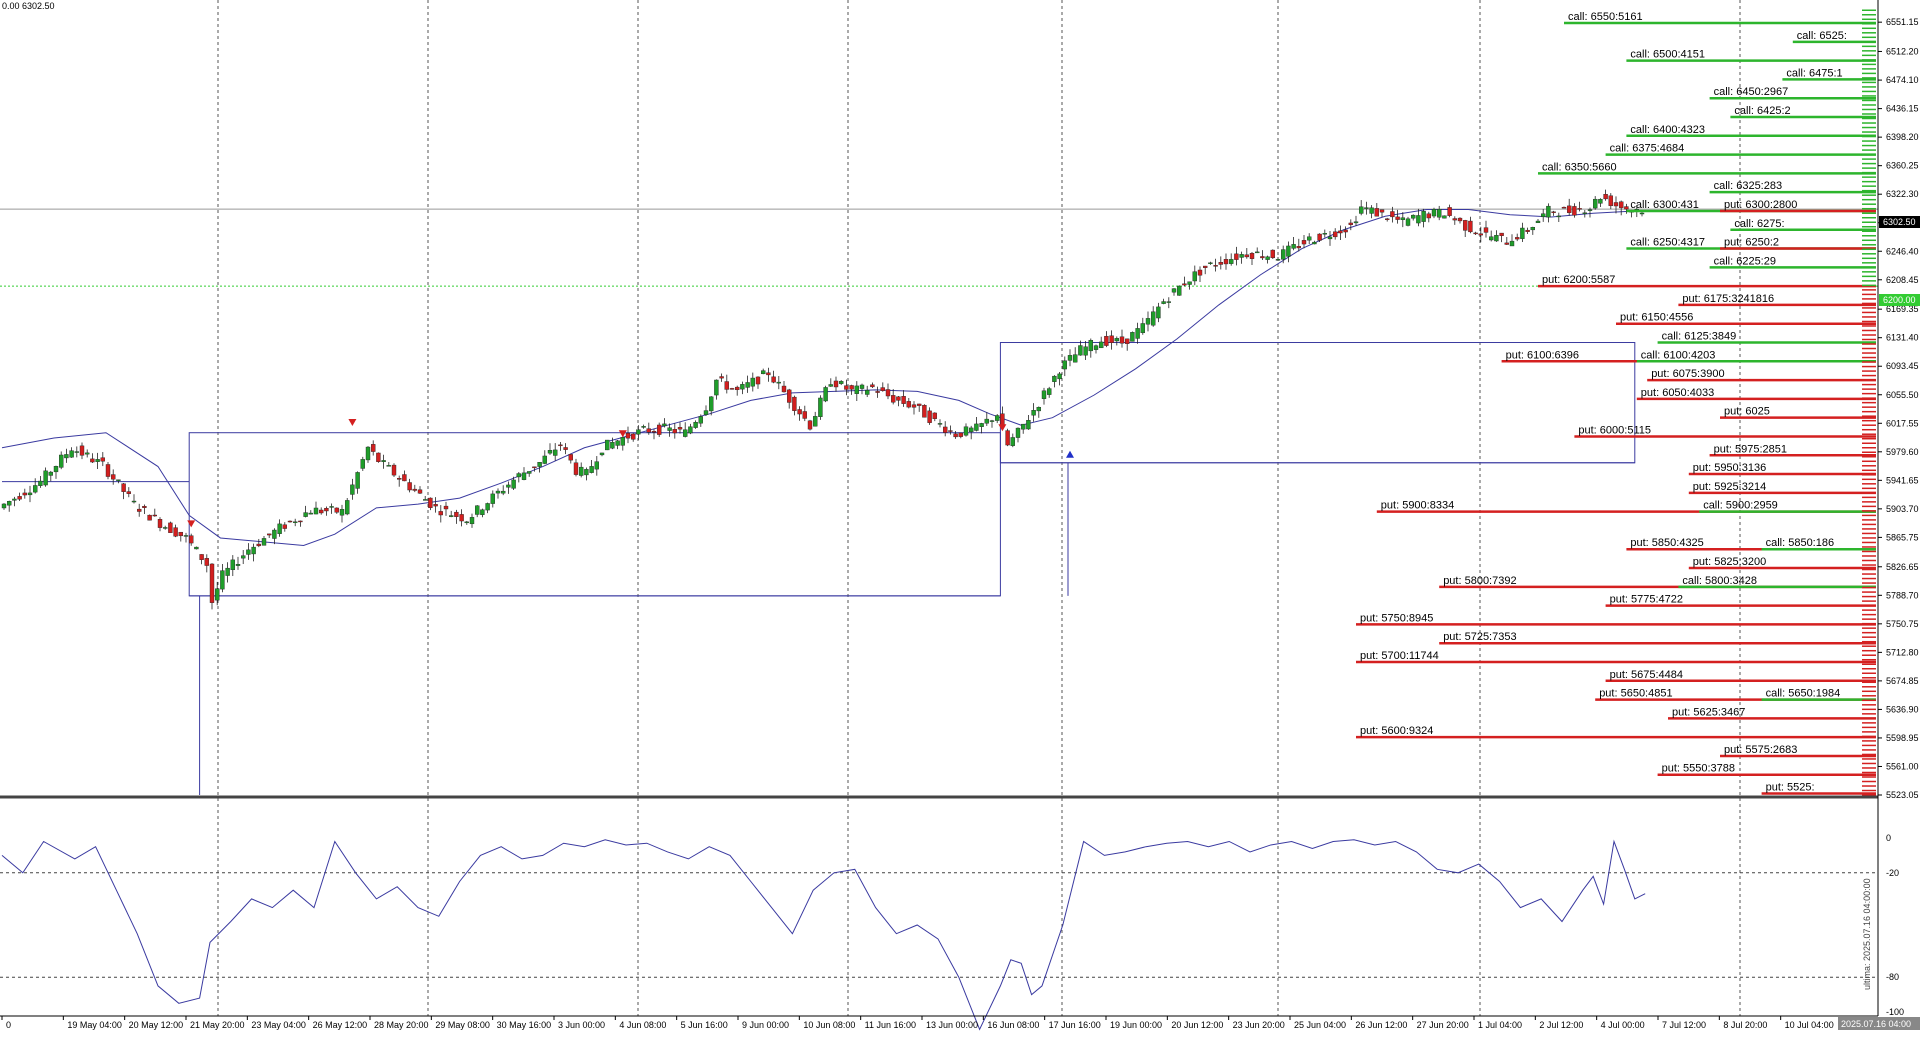 The width and height of the screenshot is (1920, 1041). Describe the element at coordinates (217, 1025) in the screenshot. I see `time-tick-label: 21 May 20:00` at that location.